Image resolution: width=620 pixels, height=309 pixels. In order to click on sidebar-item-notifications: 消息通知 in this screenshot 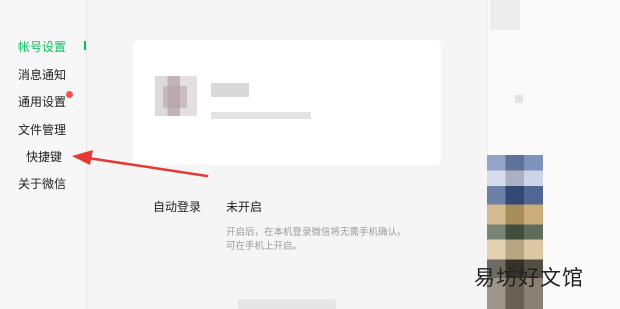, I will do `click(42, 74)`.